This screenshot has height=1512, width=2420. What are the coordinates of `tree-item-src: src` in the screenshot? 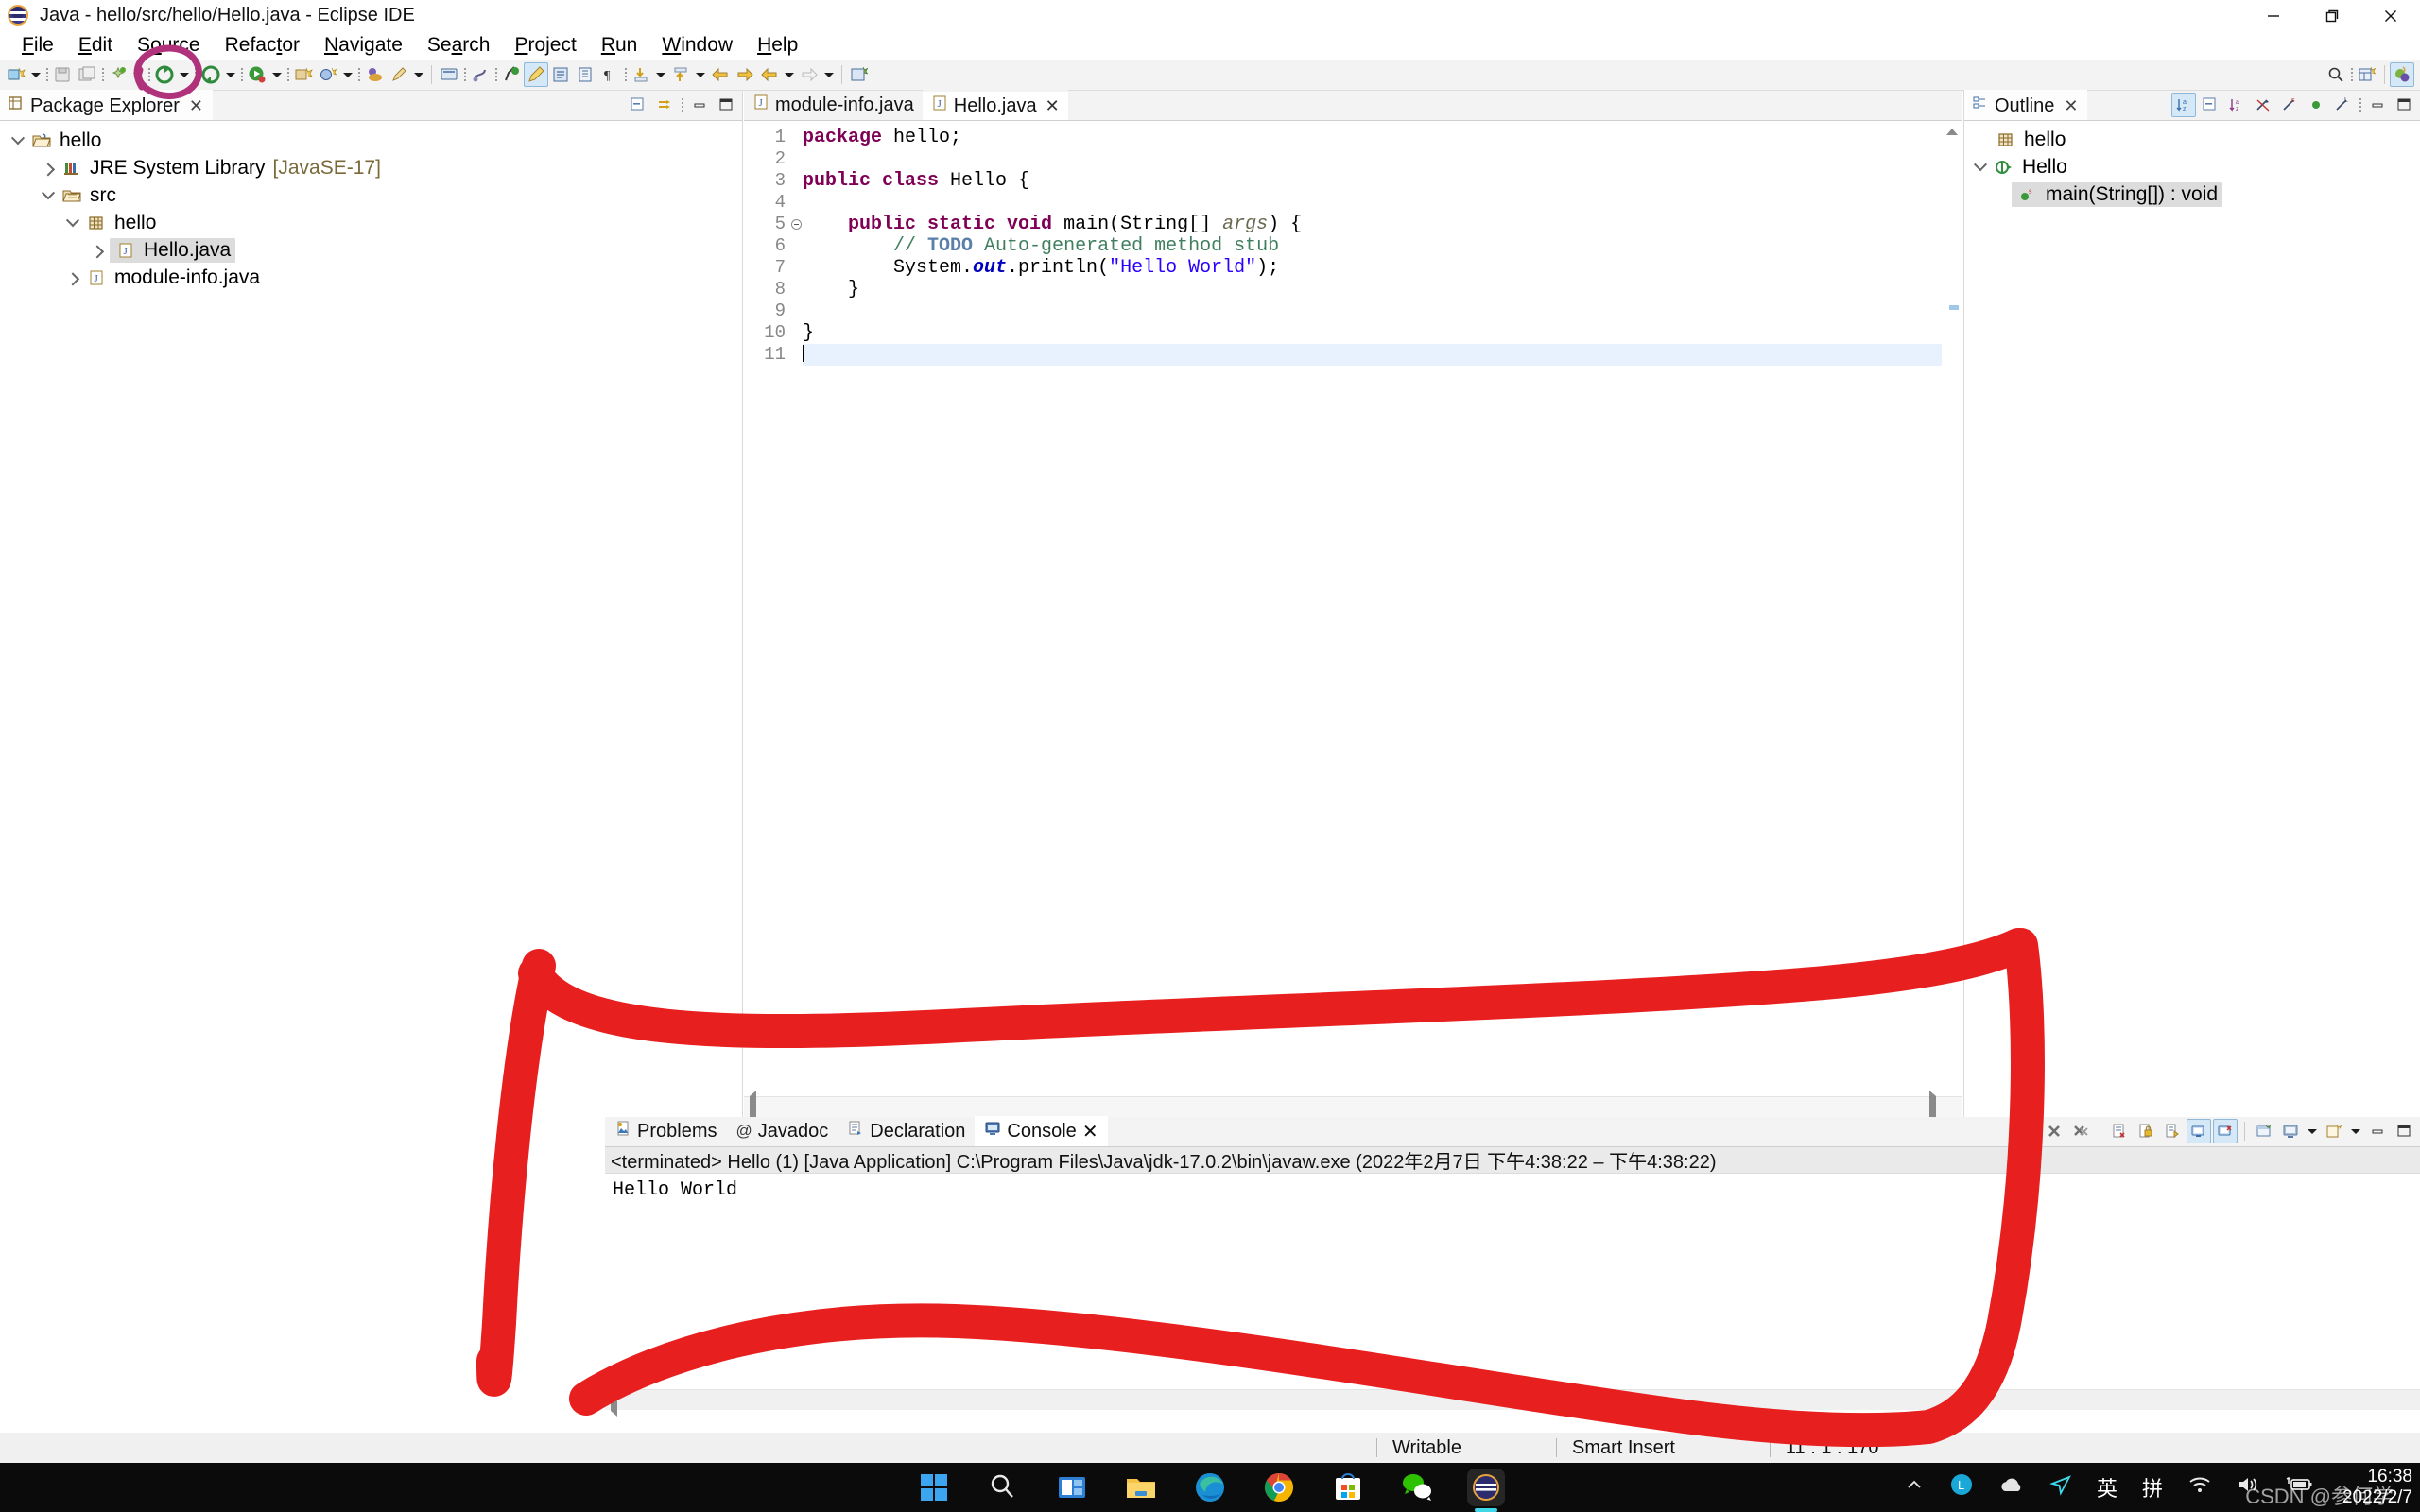 It's located at (371, 195).